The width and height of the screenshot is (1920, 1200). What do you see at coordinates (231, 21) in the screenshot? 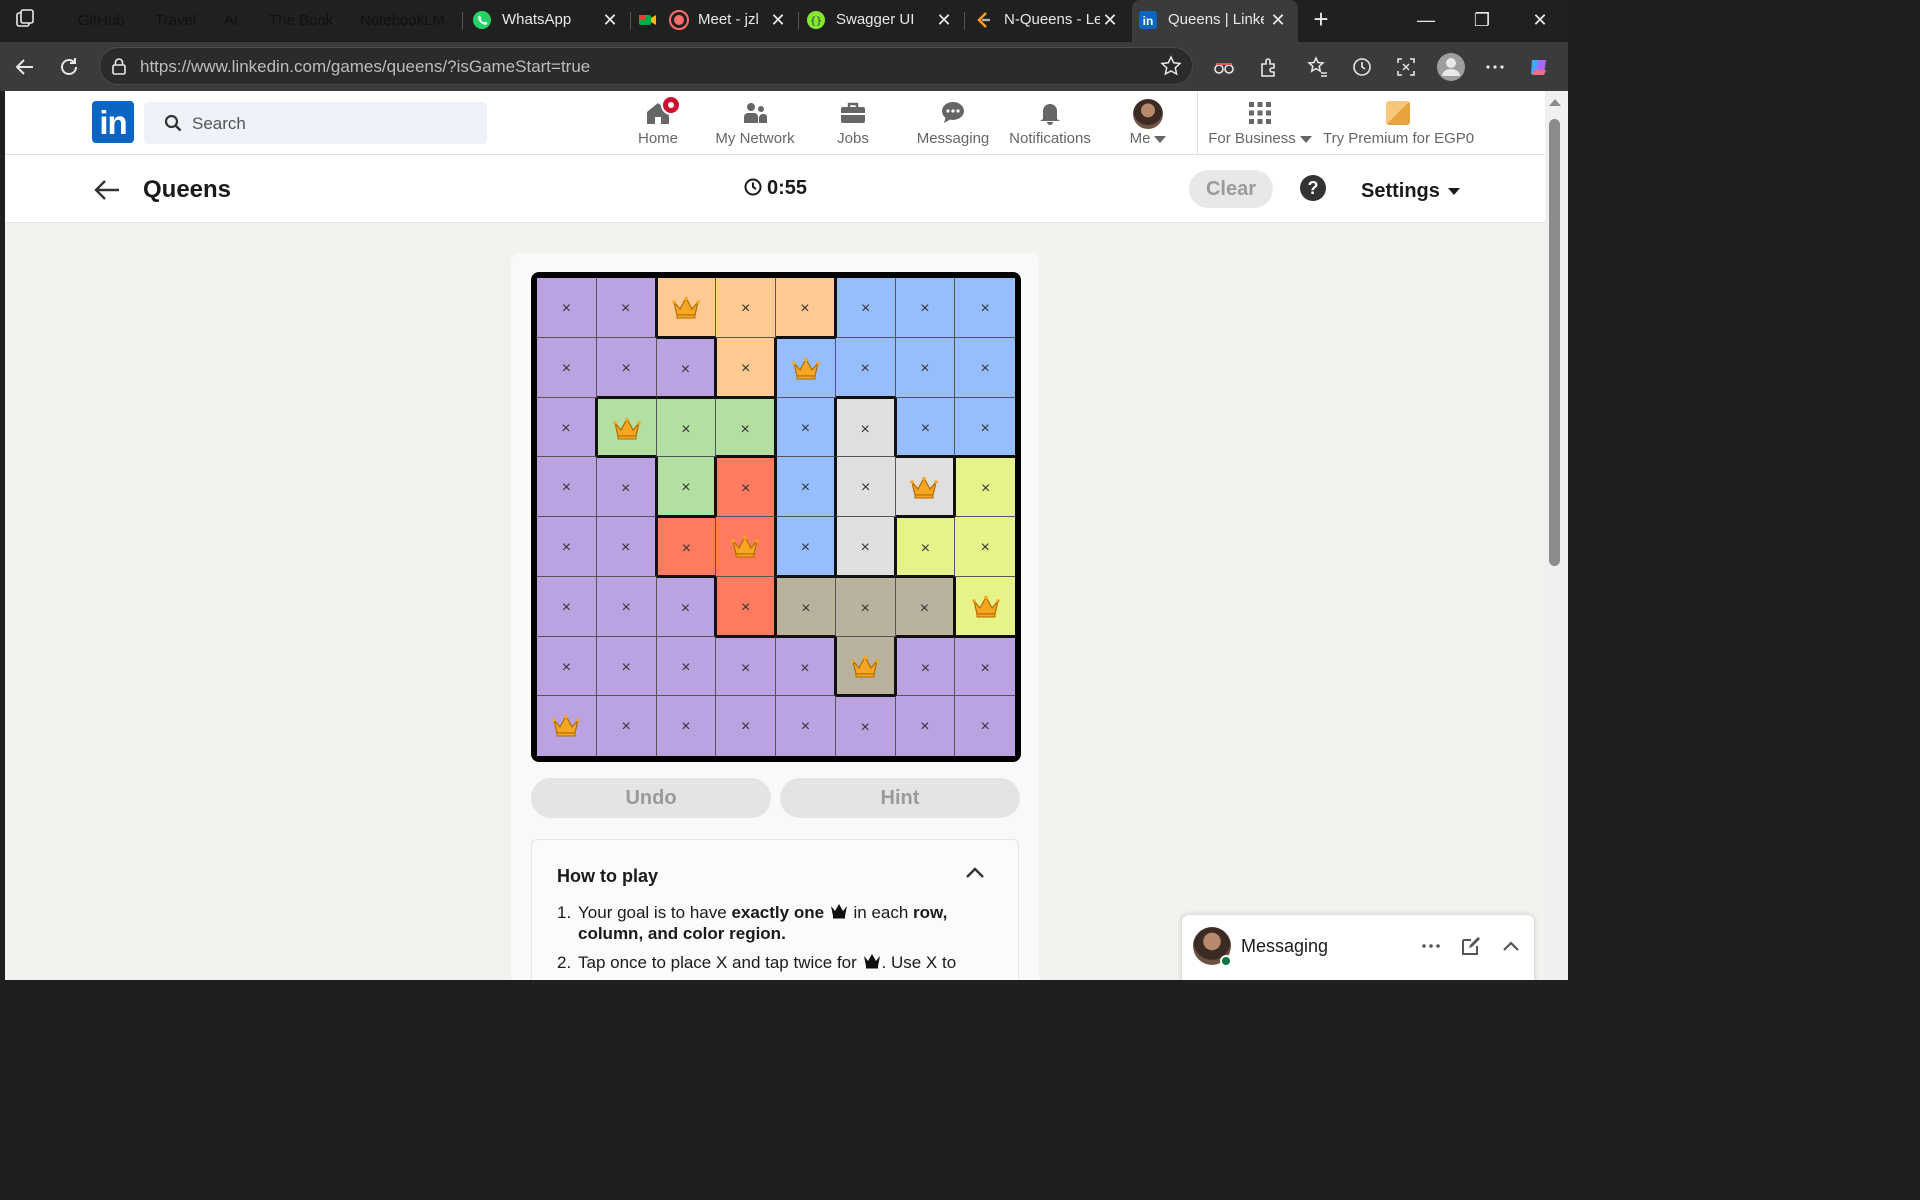
I see `tab-group-ai: AI` at bounding box center [231, 21].